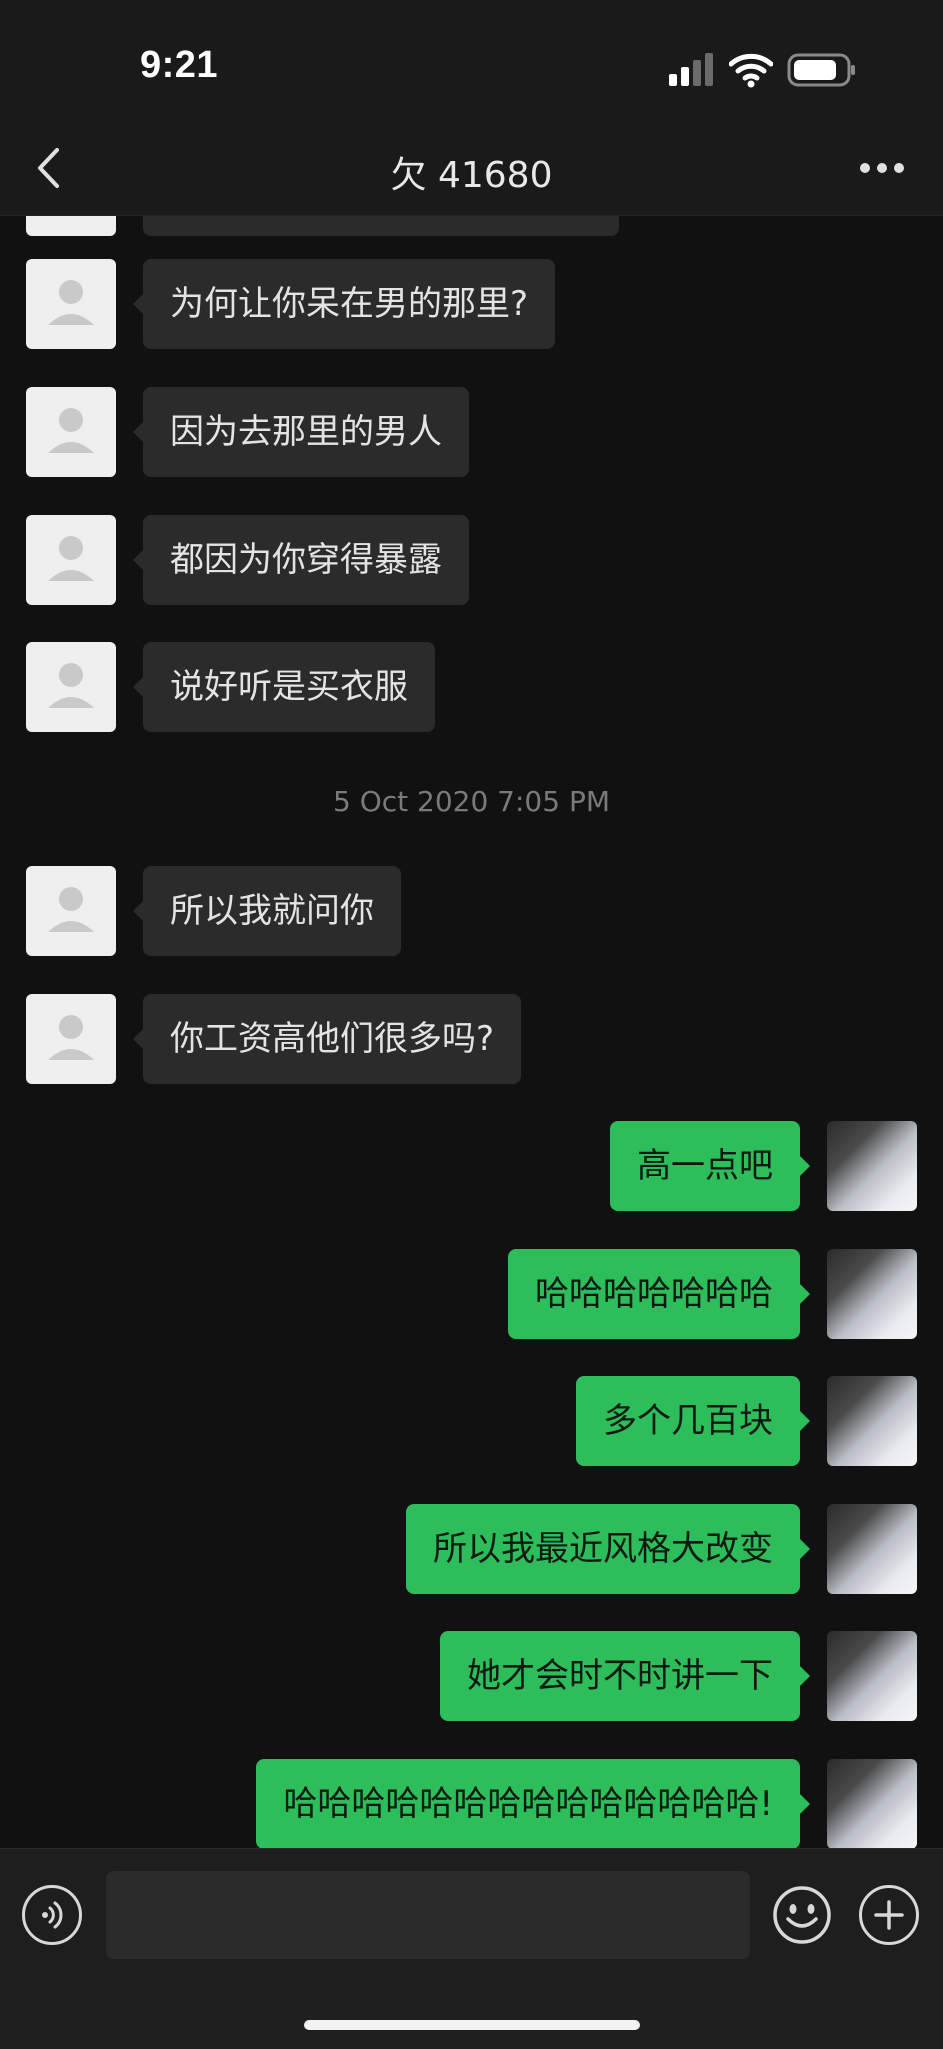 The image size is (943, 2049). Describe the element at coordinates (332, 1039) in the screenshot. I see `message-bubble-incoming: 你工资高他们很多吗?` at that location.